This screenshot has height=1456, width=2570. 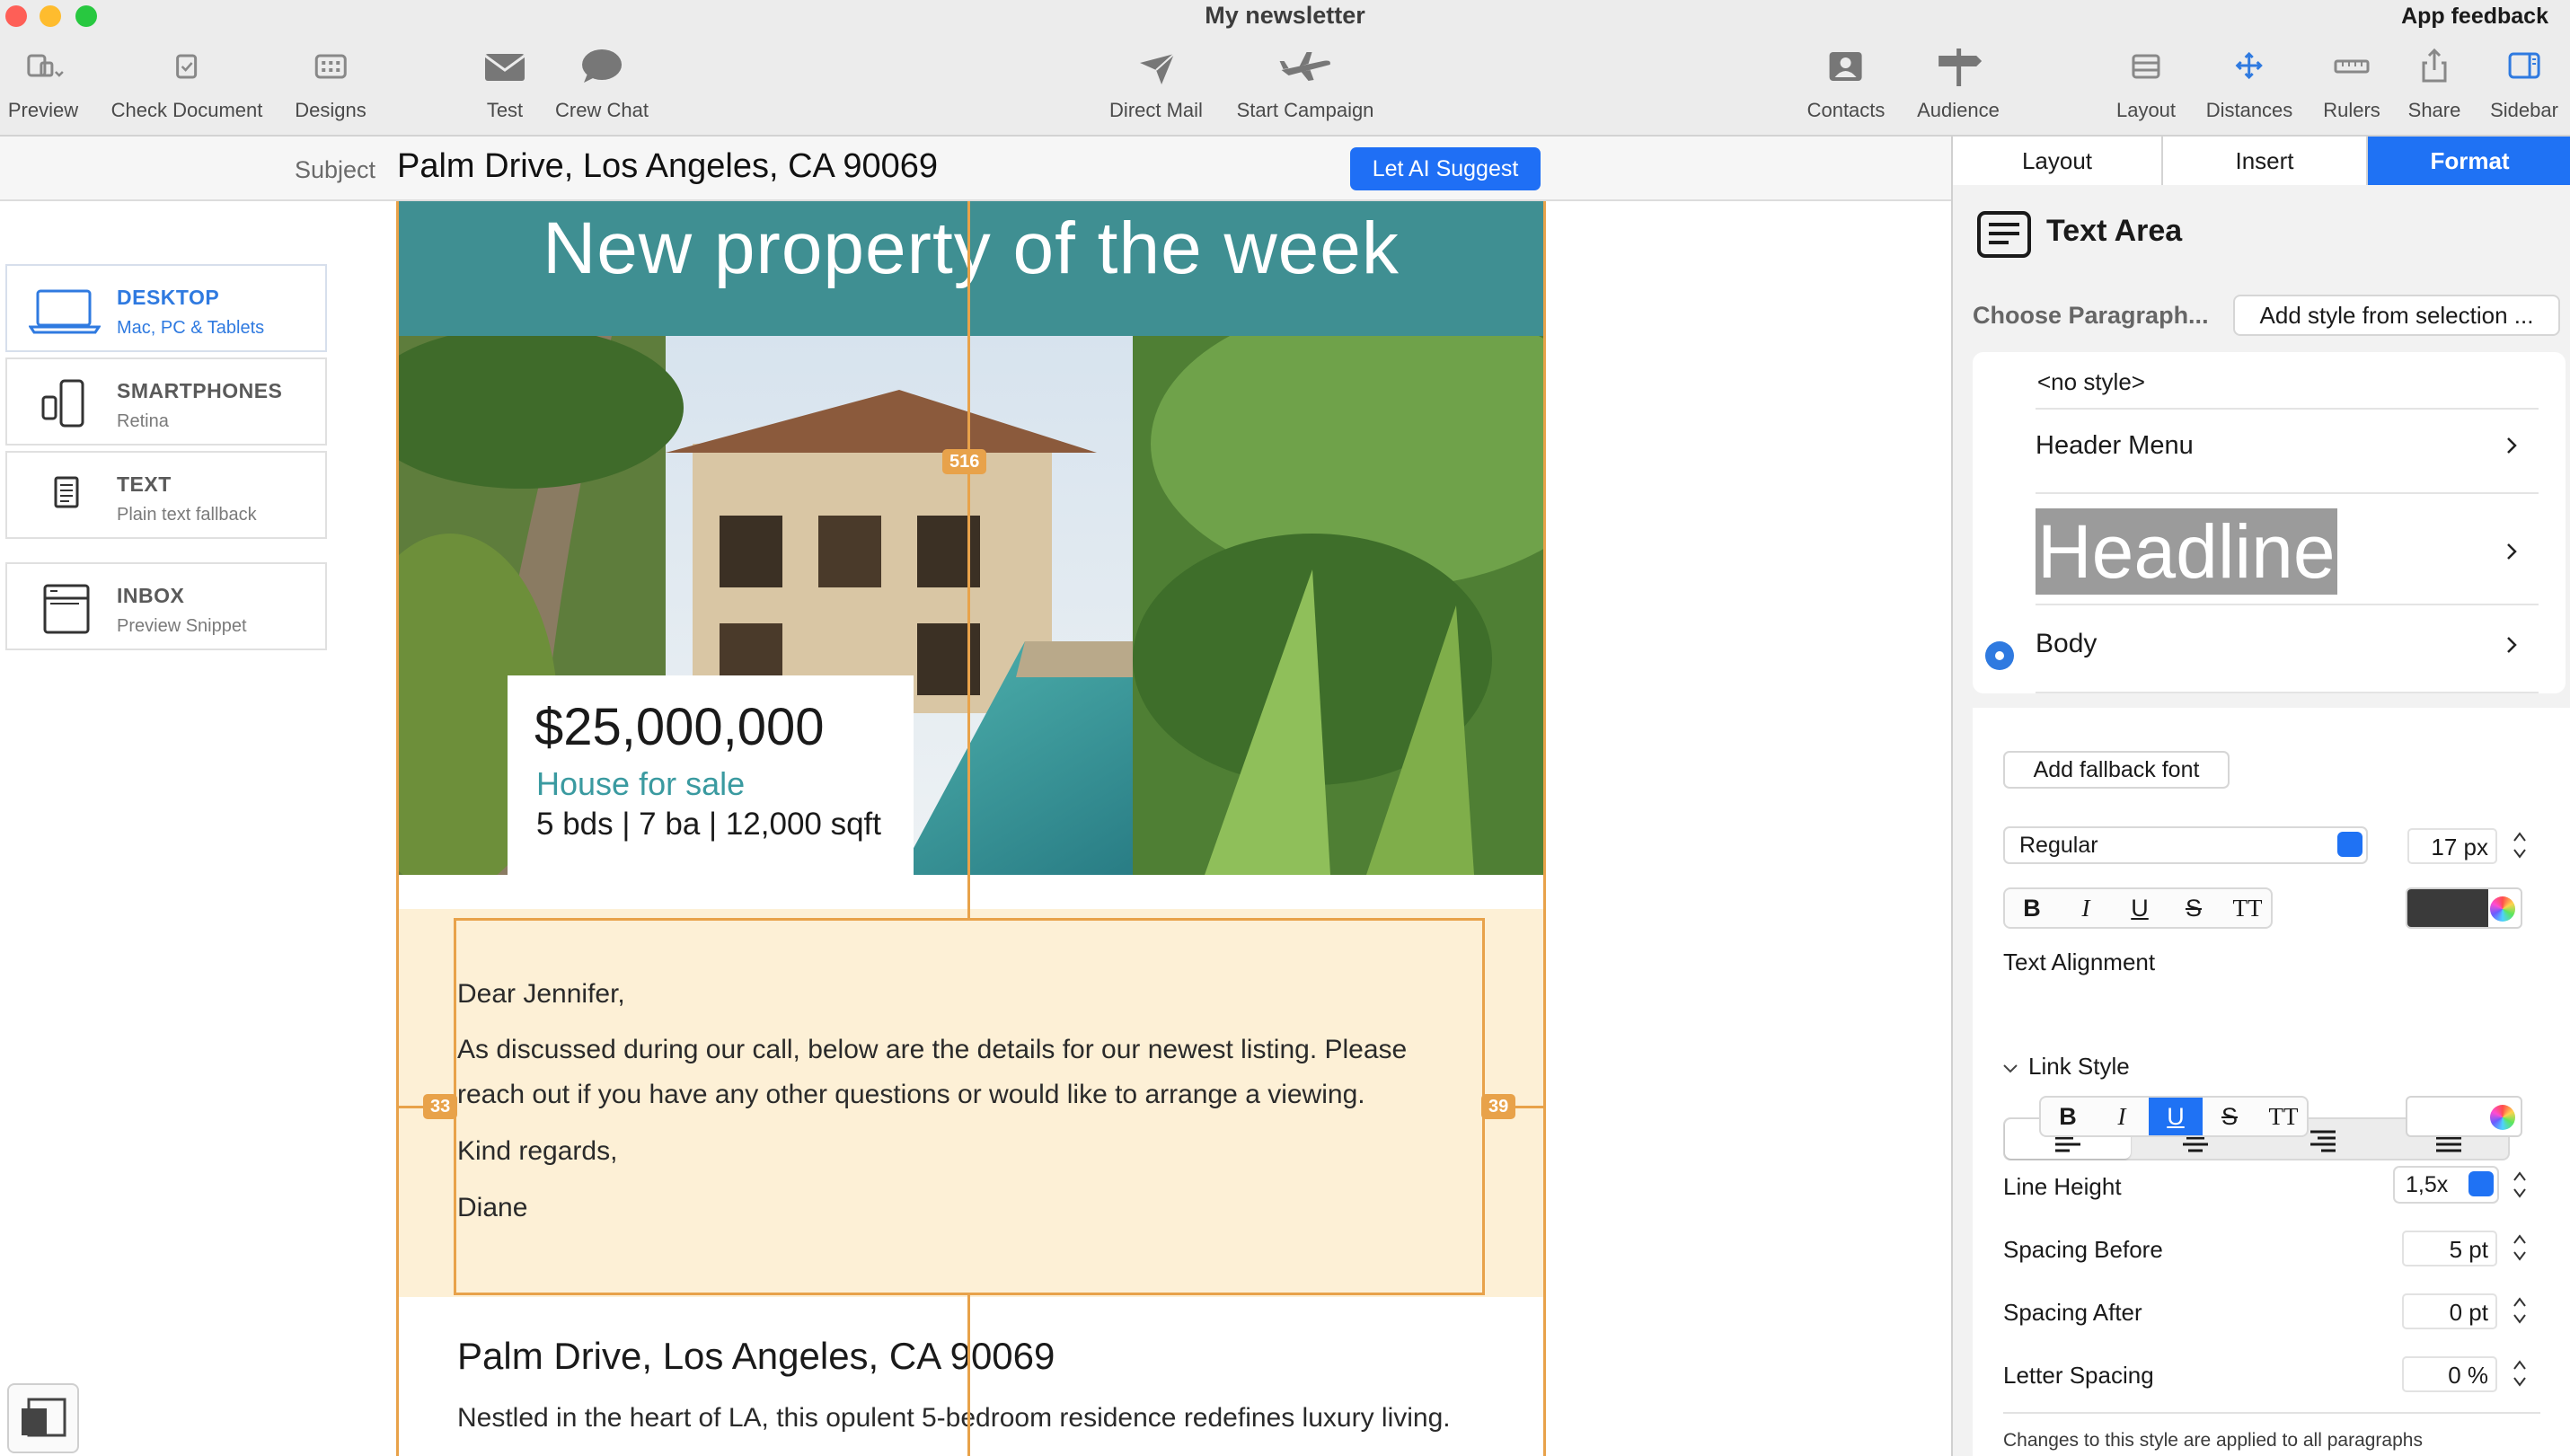 What do you see at coordinates (964, 461) in the screenshot?
I see `width-badge: 516` at bounding box center [964, 461].